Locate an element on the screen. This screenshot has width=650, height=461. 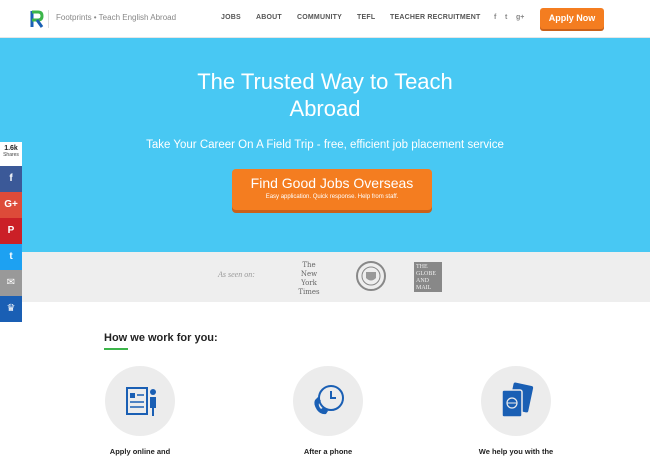
google-plus-icon: G+ is located at coordinates (11, 204).